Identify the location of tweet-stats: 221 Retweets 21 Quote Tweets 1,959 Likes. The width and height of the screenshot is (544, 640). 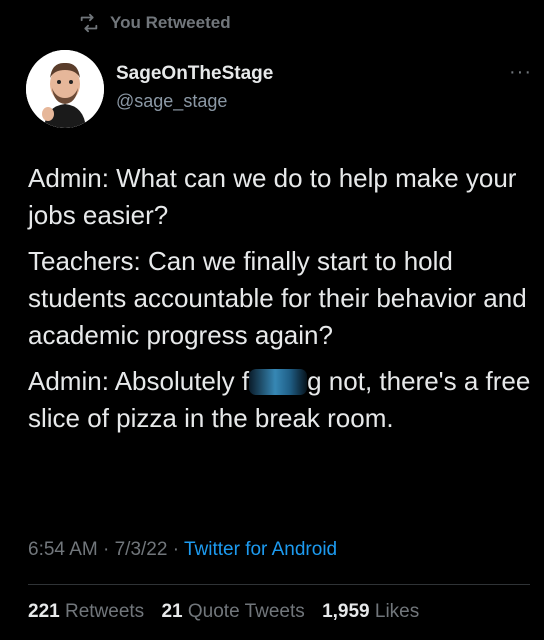
(229, 612).